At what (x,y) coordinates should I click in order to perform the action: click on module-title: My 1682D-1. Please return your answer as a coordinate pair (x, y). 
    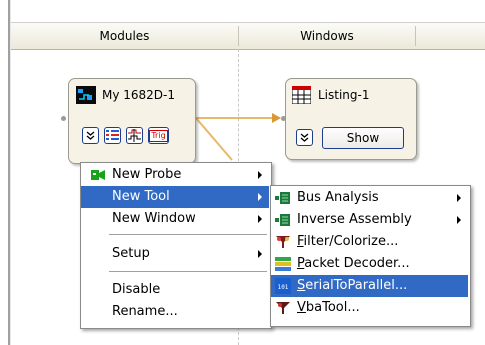
    Looking at the image, I should click on (139, 95).